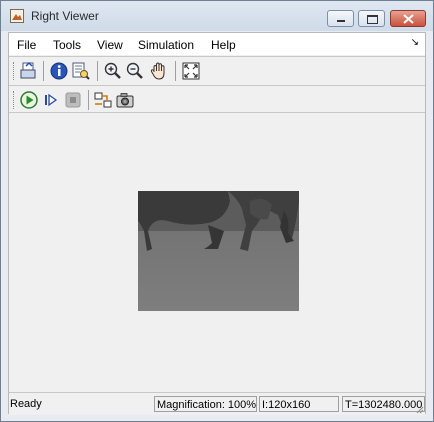 This screenshot has width=434, height=422. I want to click on zoom-out-icon, so click(135, 71).